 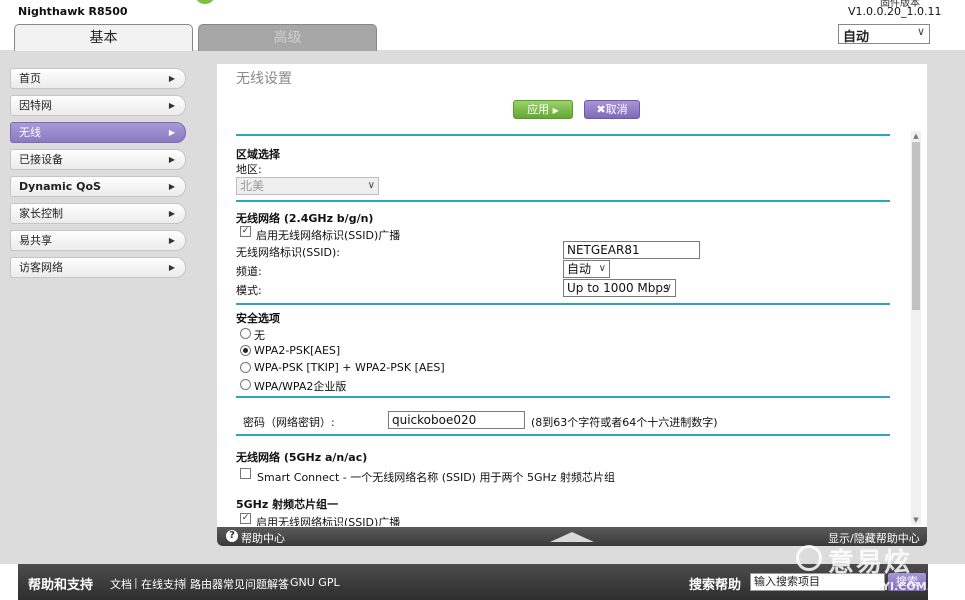 I want to click on wifi24-channel-select: 自动 ∨, so click(x=586, y=269).